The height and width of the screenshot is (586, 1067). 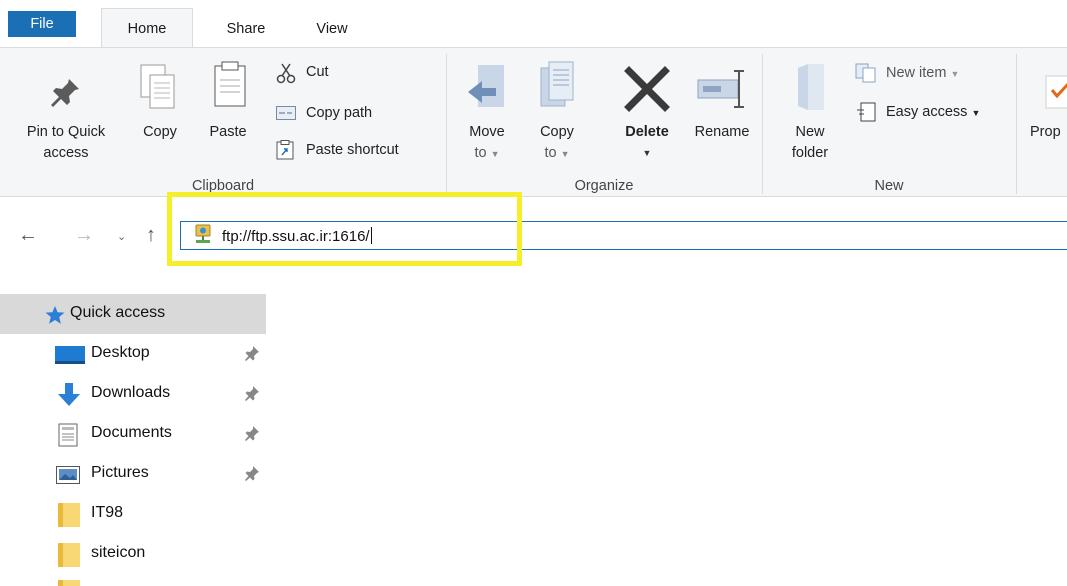 I want to click on highlight-box, so click(x=344, y=229).